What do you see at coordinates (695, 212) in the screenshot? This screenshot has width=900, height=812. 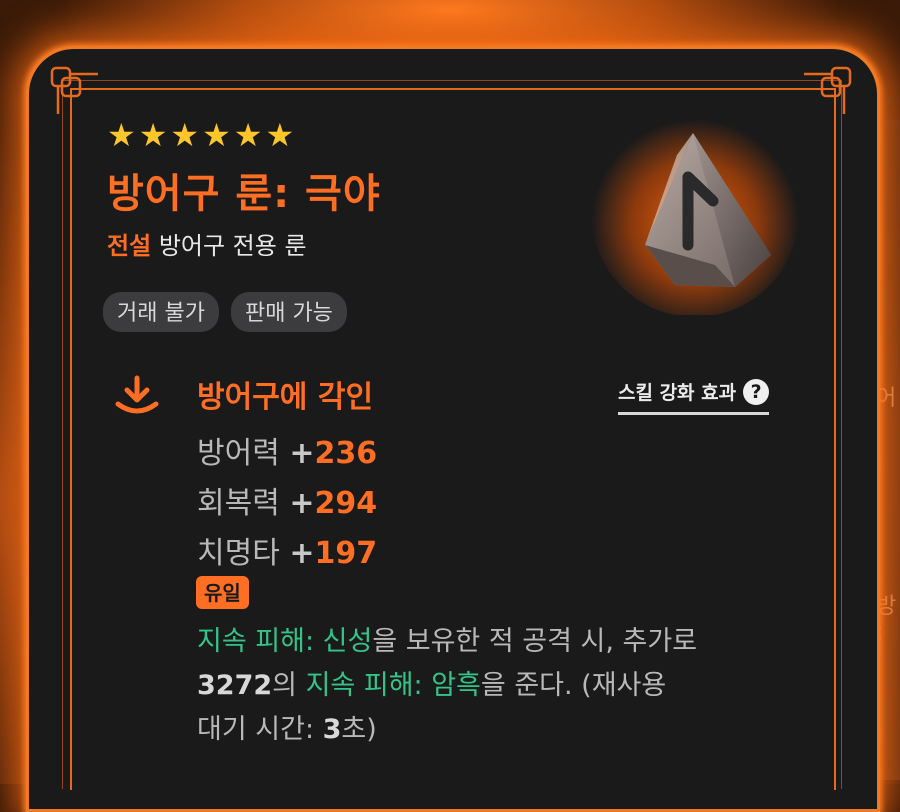 I see `rune-stone-icon` at bounding box center [695, 212].